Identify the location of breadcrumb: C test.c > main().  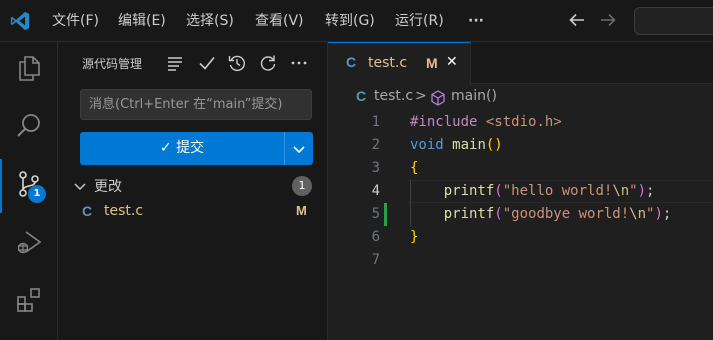
(520, 98).